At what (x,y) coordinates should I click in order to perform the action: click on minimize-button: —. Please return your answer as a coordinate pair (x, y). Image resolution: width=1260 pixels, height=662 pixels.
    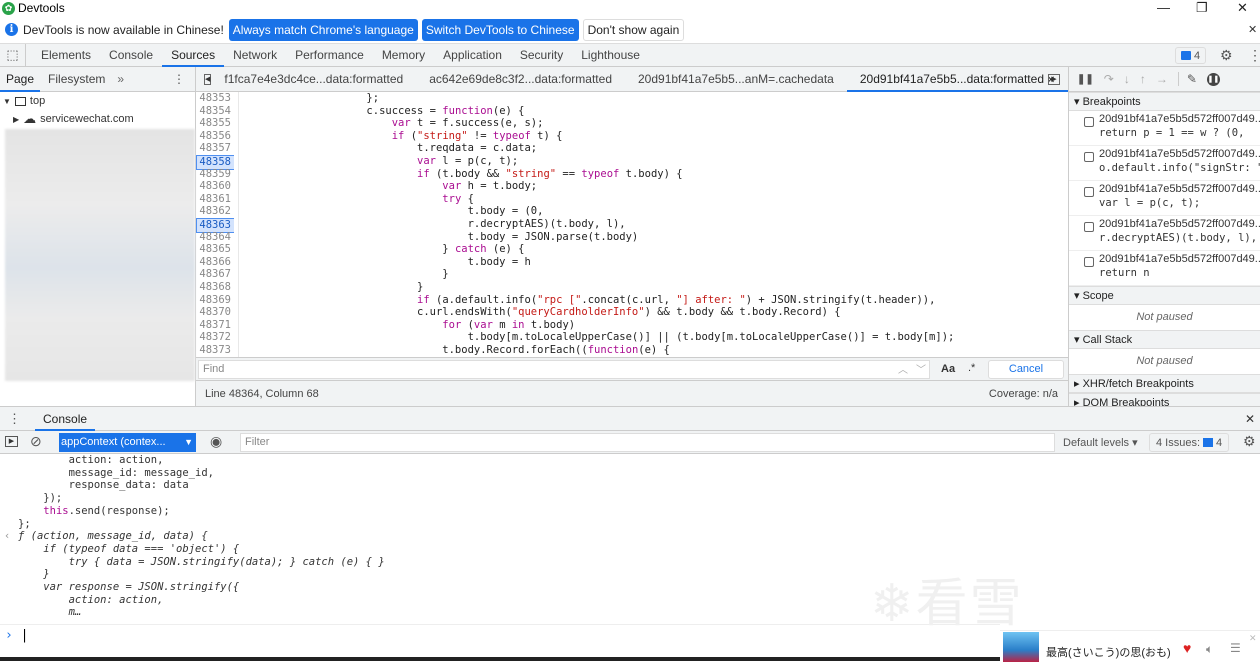
    Looking at the image, I should click on (1163, 7).